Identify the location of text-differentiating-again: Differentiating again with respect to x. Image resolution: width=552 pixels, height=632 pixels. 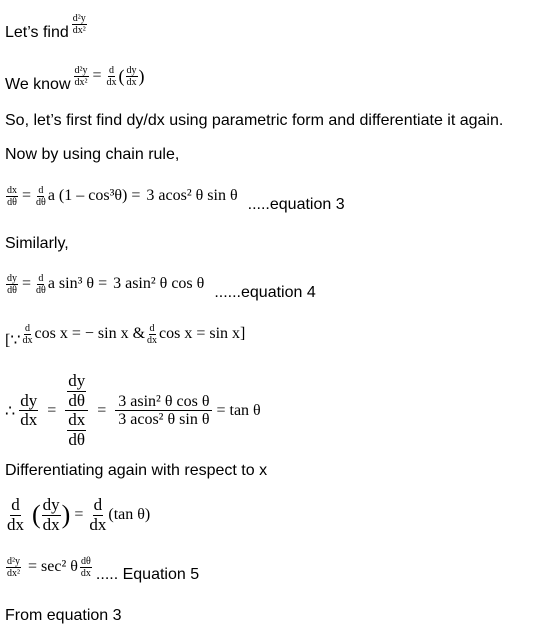
(136, 470).